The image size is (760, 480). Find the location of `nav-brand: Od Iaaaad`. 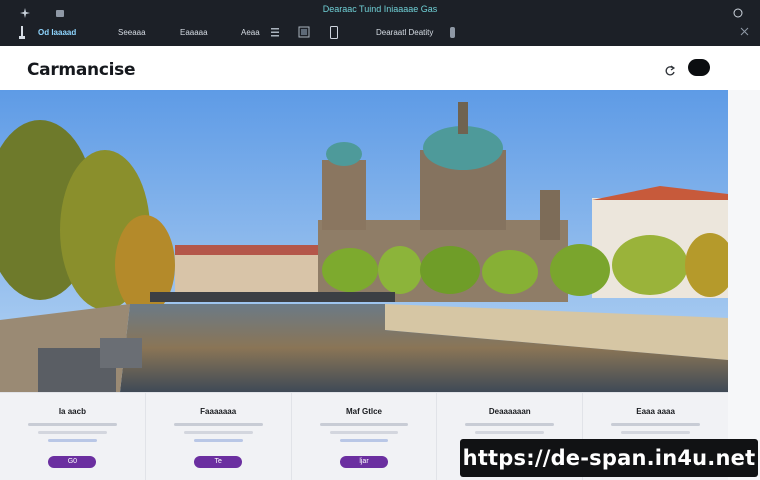

nav-brand: Od Iaaaad is located at coordinates (57, 32).